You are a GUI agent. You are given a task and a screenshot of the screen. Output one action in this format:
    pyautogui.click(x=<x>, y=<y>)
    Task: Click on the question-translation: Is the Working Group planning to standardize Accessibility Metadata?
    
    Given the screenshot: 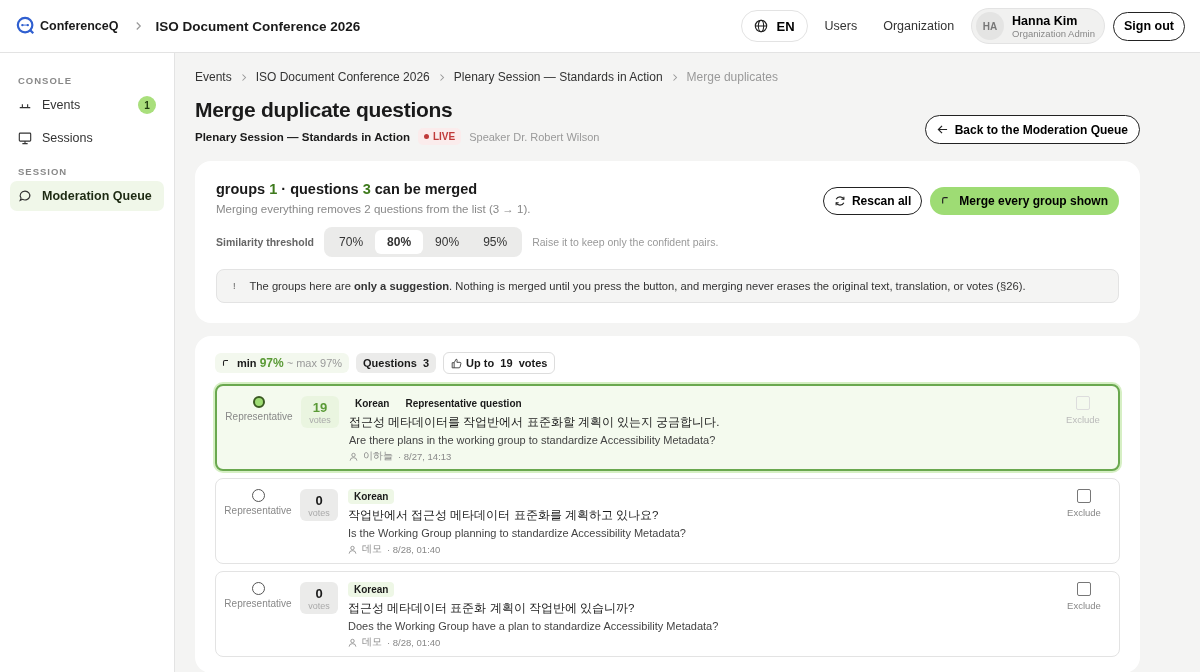 What is the action you would take?
    pyautogui.click(x=517, y=533)
    